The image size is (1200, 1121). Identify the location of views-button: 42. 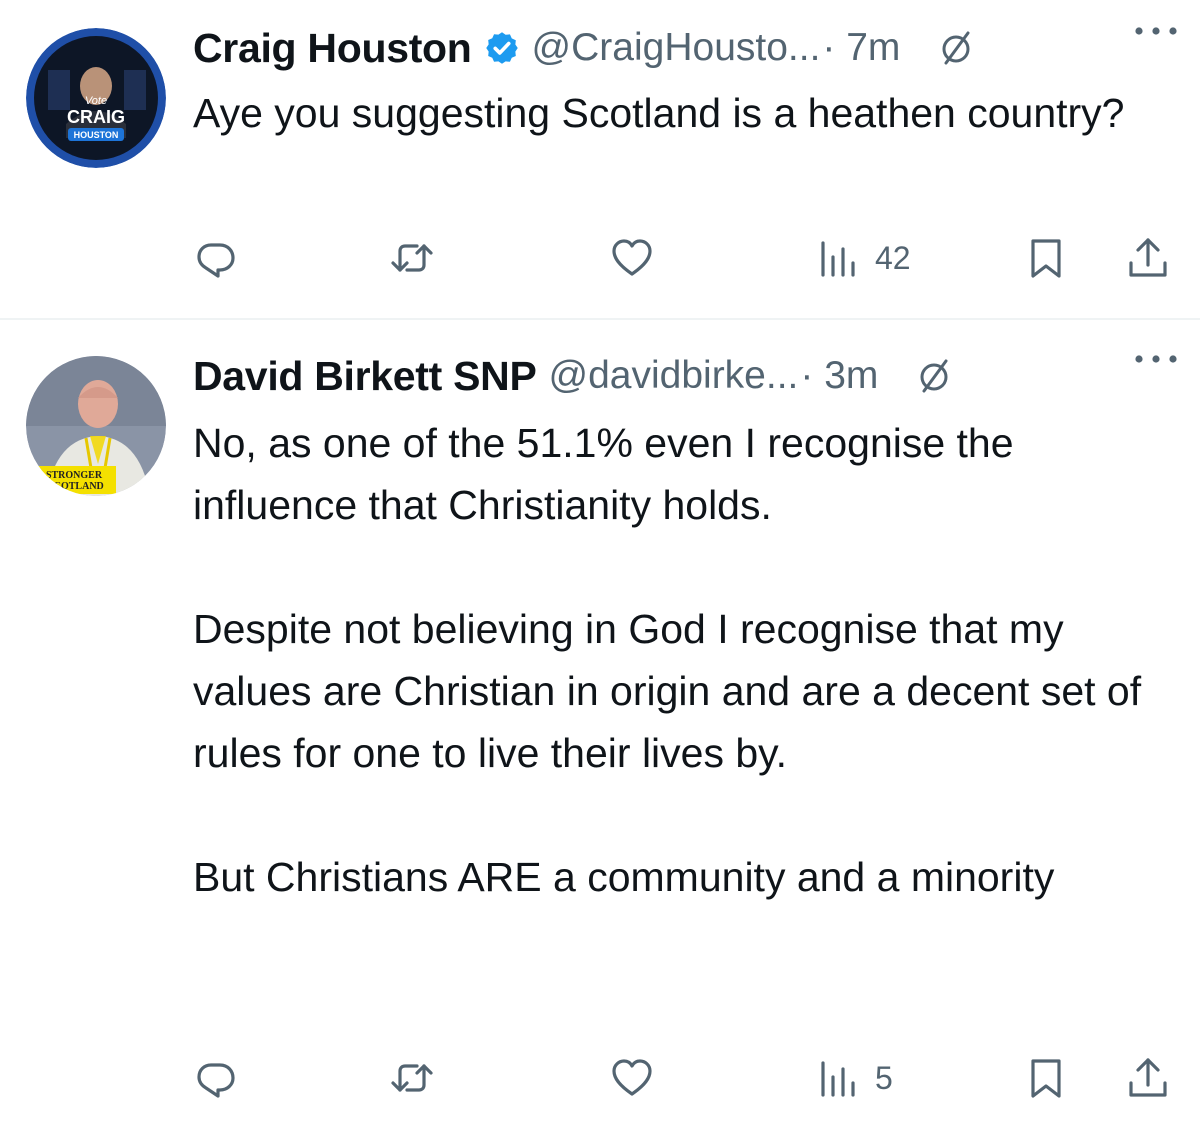
(863, 258).